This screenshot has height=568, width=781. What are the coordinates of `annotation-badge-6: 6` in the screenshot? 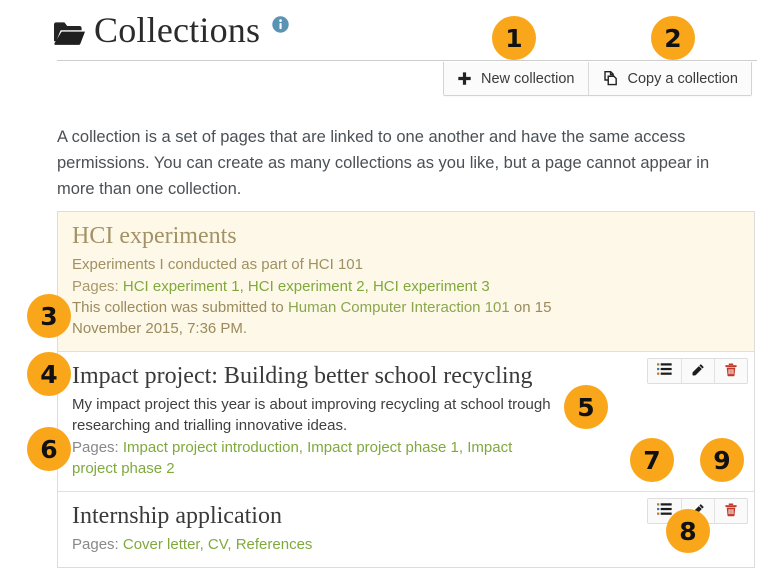 It's located at (49, 449).